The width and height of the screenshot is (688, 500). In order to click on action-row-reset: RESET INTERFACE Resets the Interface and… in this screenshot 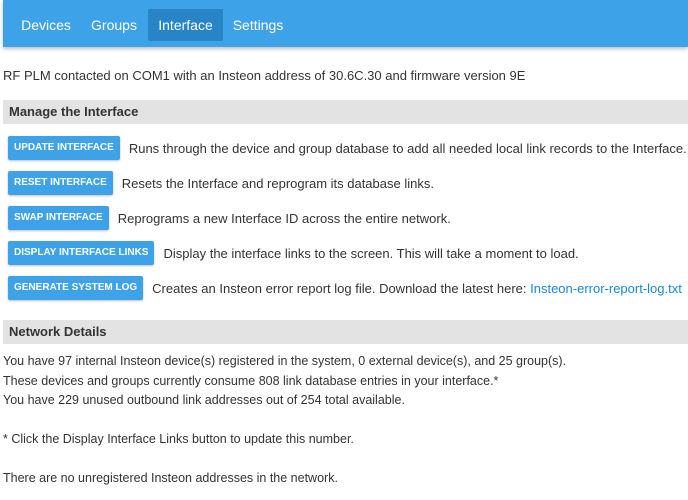, I will do `click(221, 183)`.